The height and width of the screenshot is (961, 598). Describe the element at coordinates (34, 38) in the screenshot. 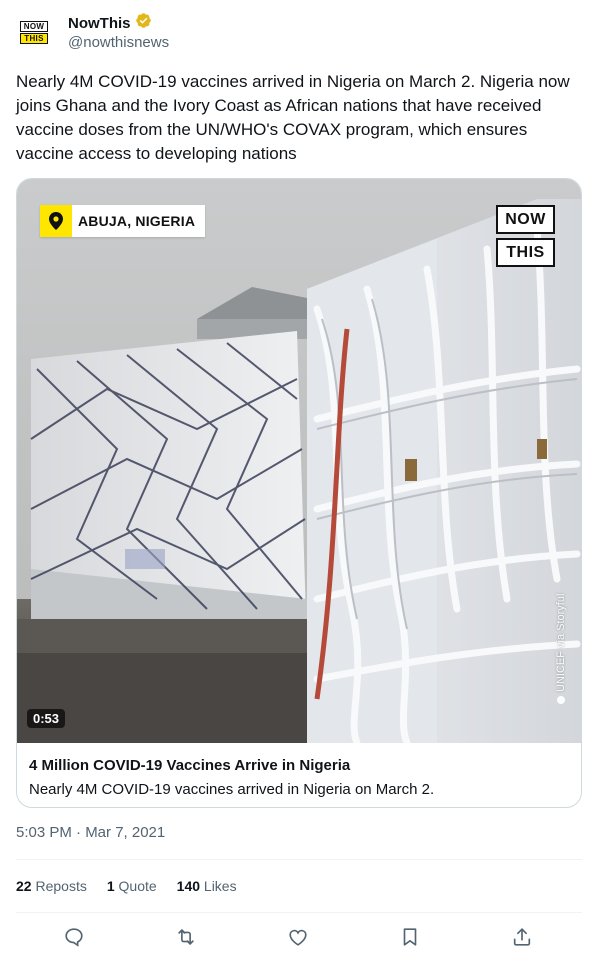

I see `logo-this-text: THIS` at that location.